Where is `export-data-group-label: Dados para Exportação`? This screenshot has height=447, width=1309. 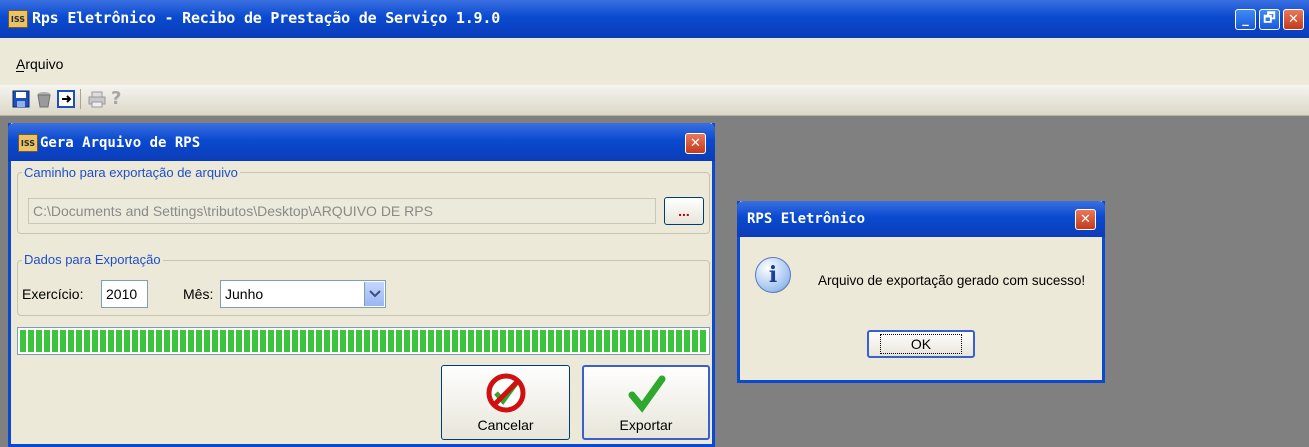
export-data-group-label: Dados para Exportação is located at coordinates (92, 259).